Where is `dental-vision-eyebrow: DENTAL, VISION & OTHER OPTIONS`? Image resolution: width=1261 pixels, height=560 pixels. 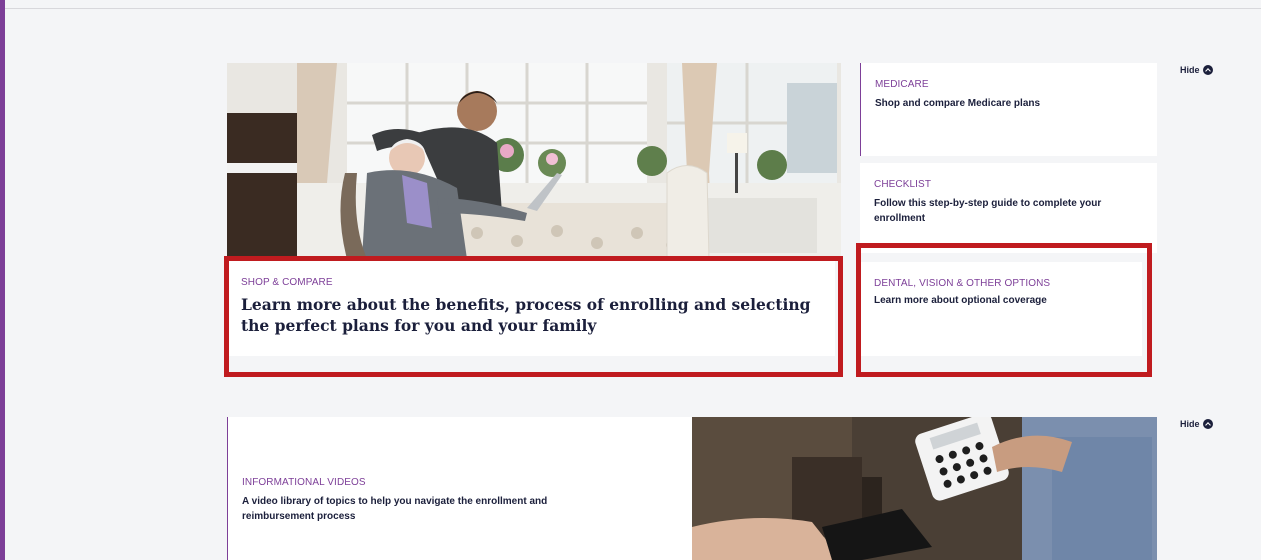 dental-vision-eyebrow: DENTAL, VISION & OTHER OPTIONS is located at coordinates (962, 283).